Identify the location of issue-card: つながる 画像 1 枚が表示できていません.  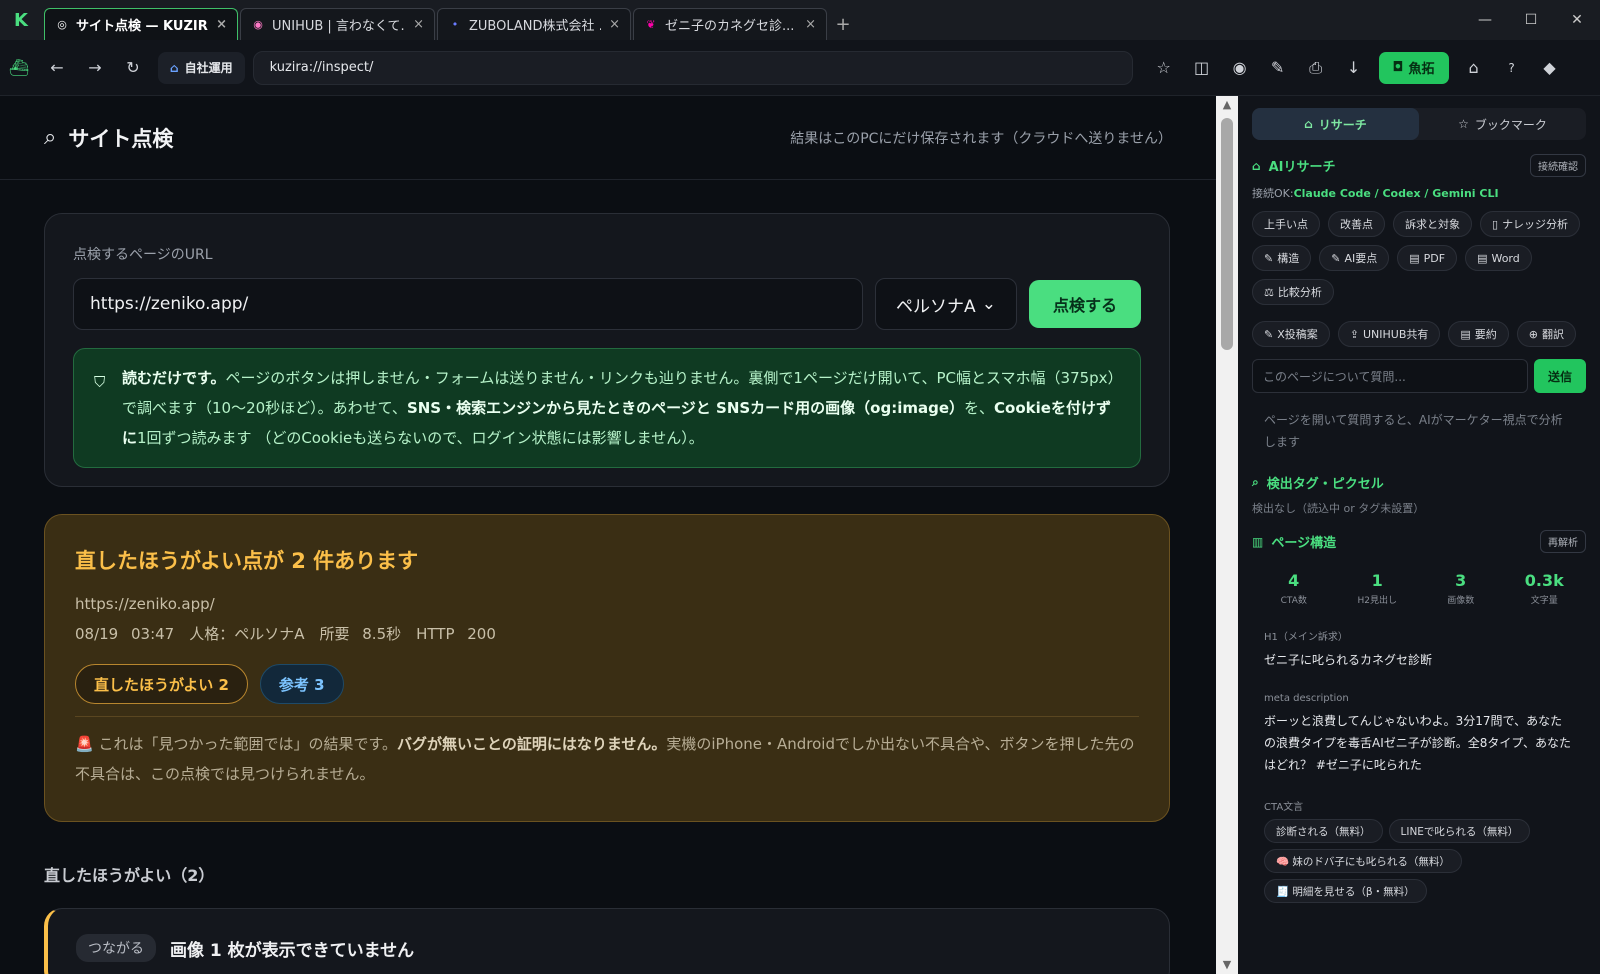
(607, 941).